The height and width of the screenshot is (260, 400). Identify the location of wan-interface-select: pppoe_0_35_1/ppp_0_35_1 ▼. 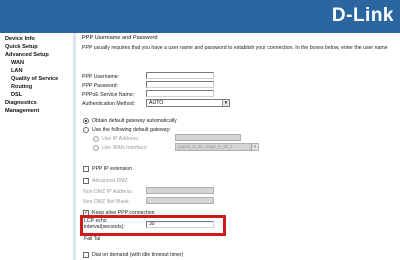
(217, 147).